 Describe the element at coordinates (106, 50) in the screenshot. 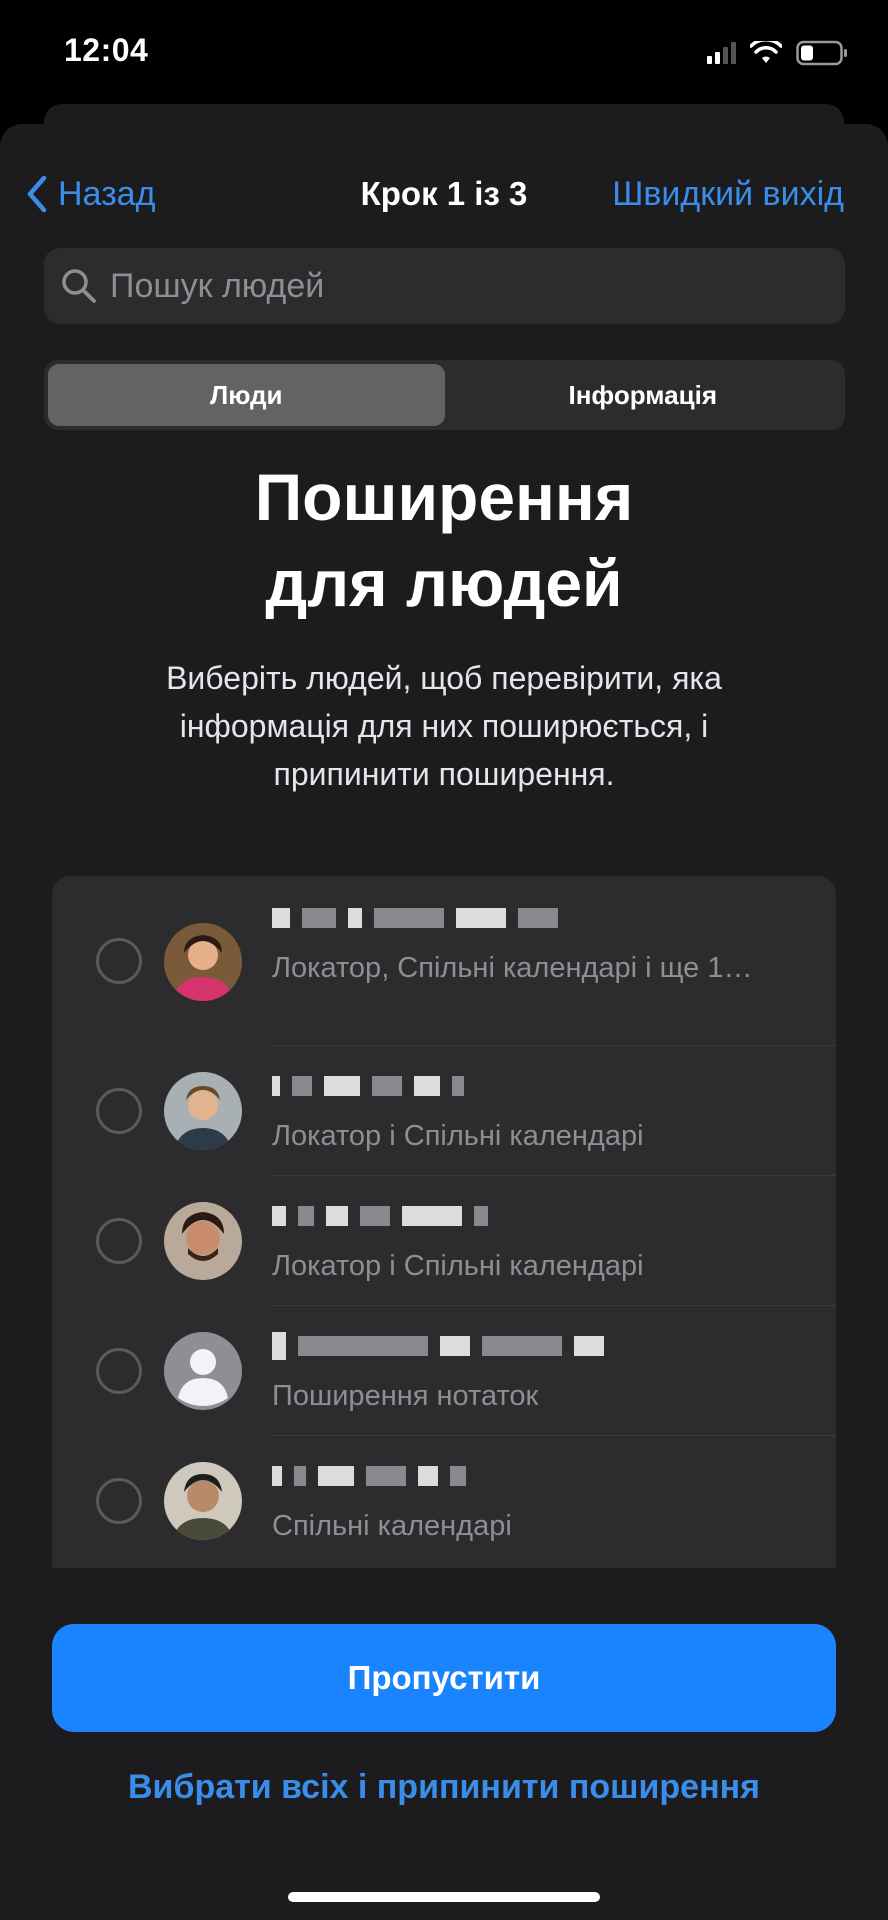

I see `status-time: 12:04` at that location.